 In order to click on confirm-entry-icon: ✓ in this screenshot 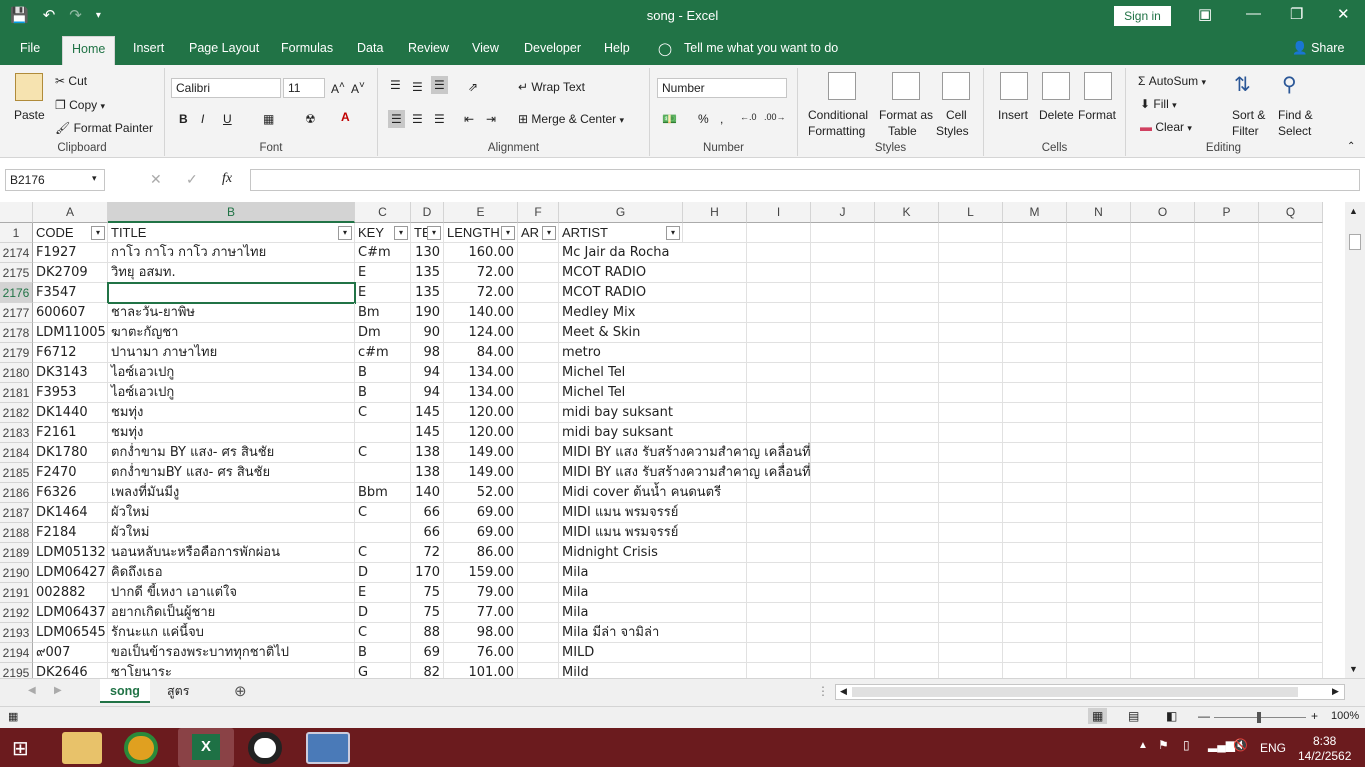, I will do `click(192, 179)`.